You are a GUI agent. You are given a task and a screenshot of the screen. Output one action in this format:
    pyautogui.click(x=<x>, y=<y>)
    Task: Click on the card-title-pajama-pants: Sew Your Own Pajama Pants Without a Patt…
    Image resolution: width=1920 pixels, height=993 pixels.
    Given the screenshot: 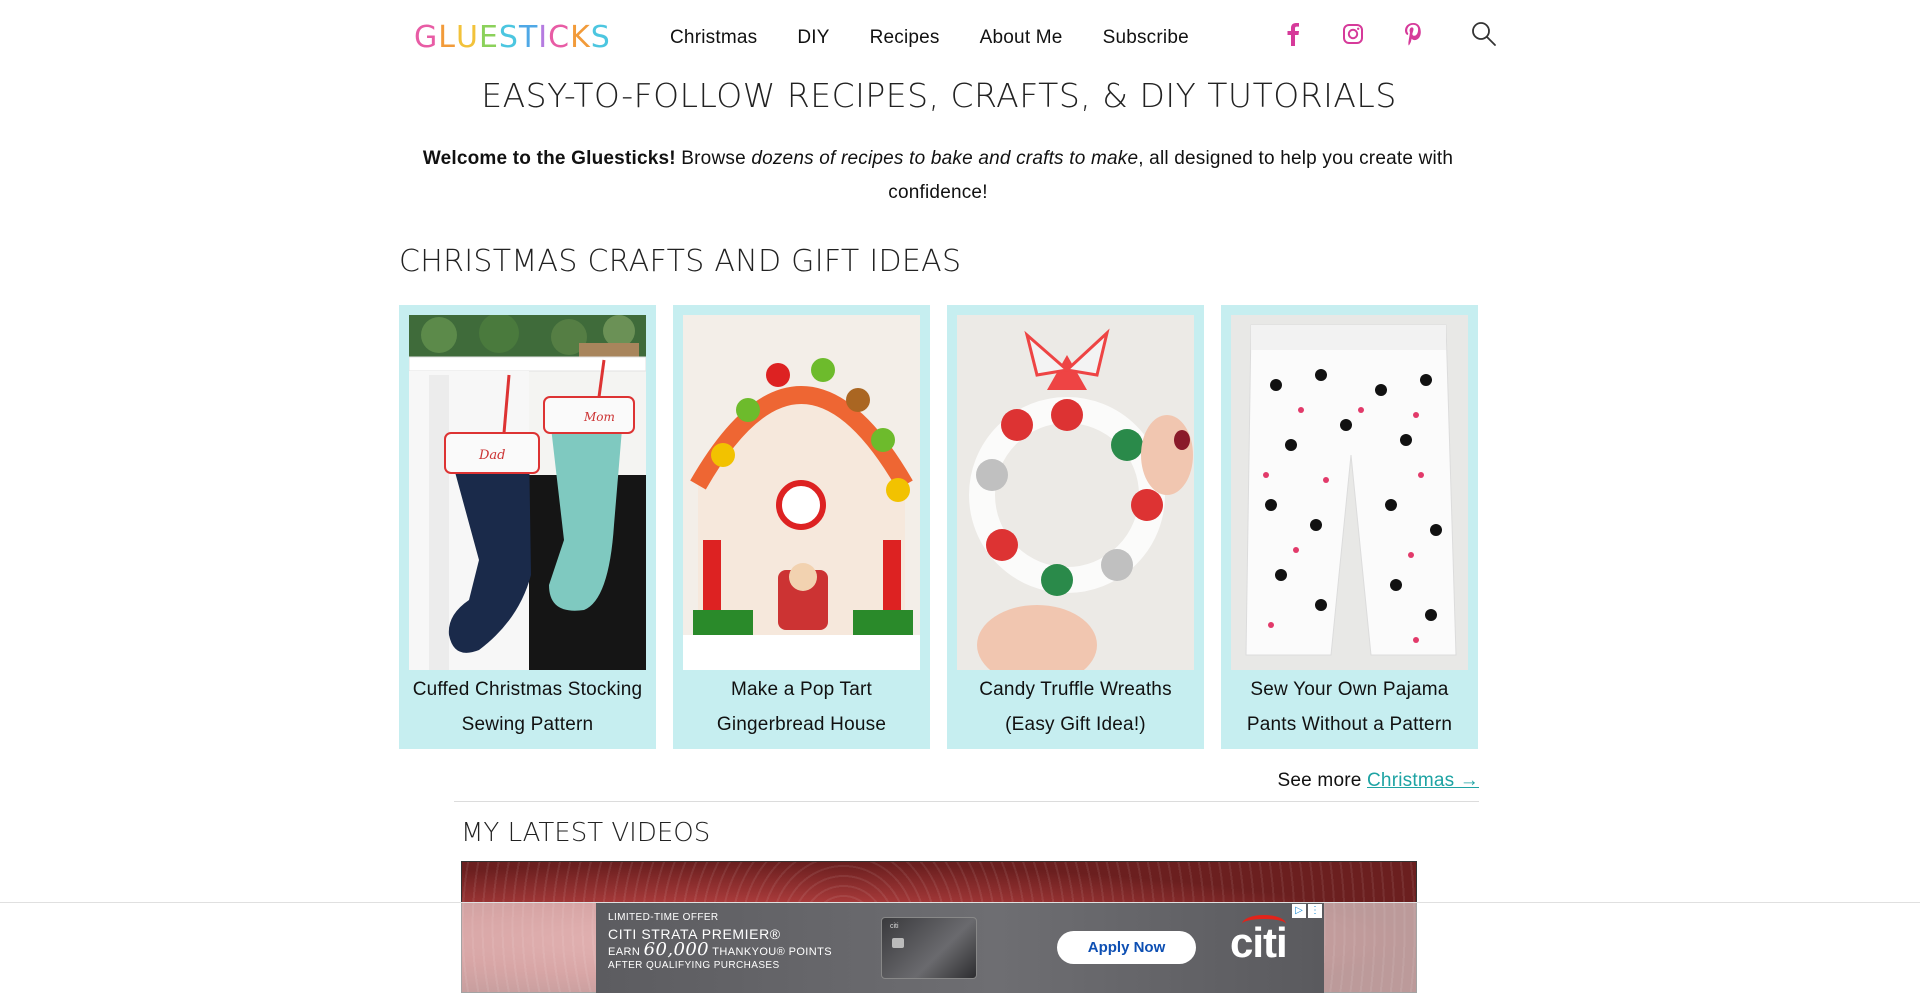 What is the action you would take?
    pyautogui.click(x=1349, y=707)
    